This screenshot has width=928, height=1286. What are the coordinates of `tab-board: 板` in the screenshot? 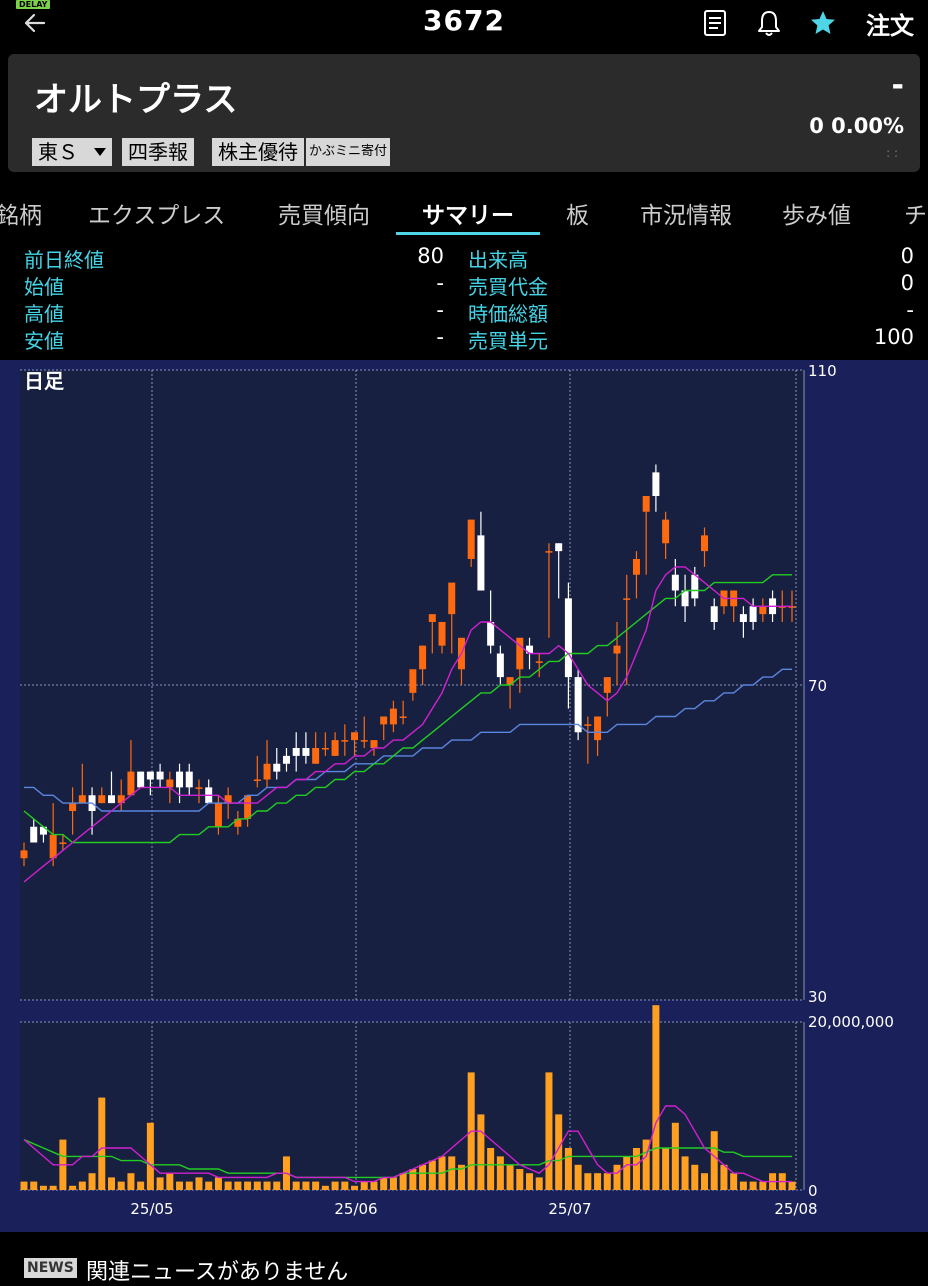 It's located at (577, 213).